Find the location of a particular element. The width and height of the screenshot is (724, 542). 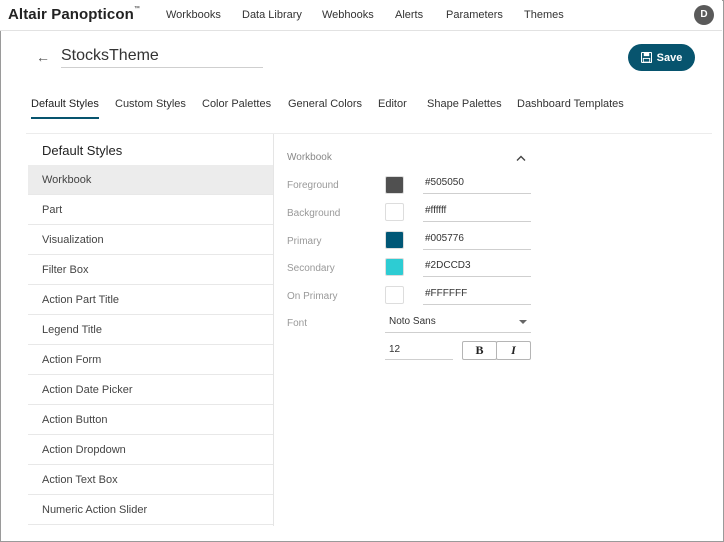

font-family-value: Noto Sans is located at coordinates (412, 321).